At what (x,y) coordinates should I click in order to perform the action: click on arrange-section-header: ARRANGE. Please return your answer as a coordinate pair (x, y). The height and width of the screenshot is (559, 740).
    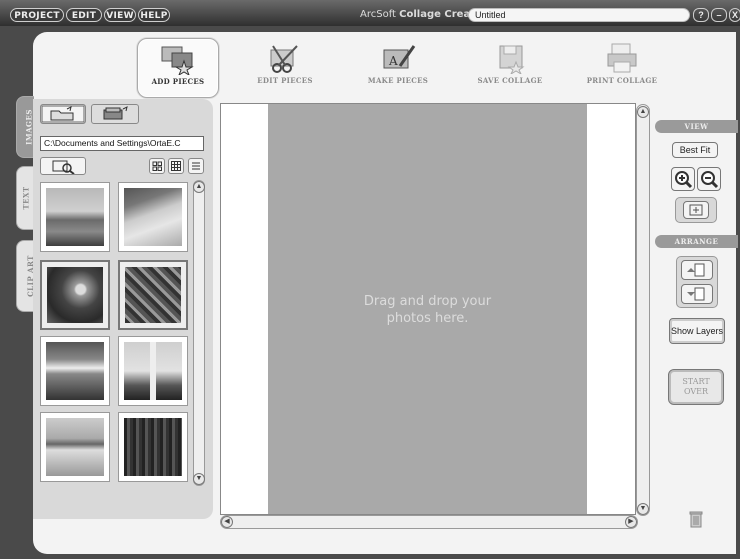
    Looking at the image, I should click on (696, 241).